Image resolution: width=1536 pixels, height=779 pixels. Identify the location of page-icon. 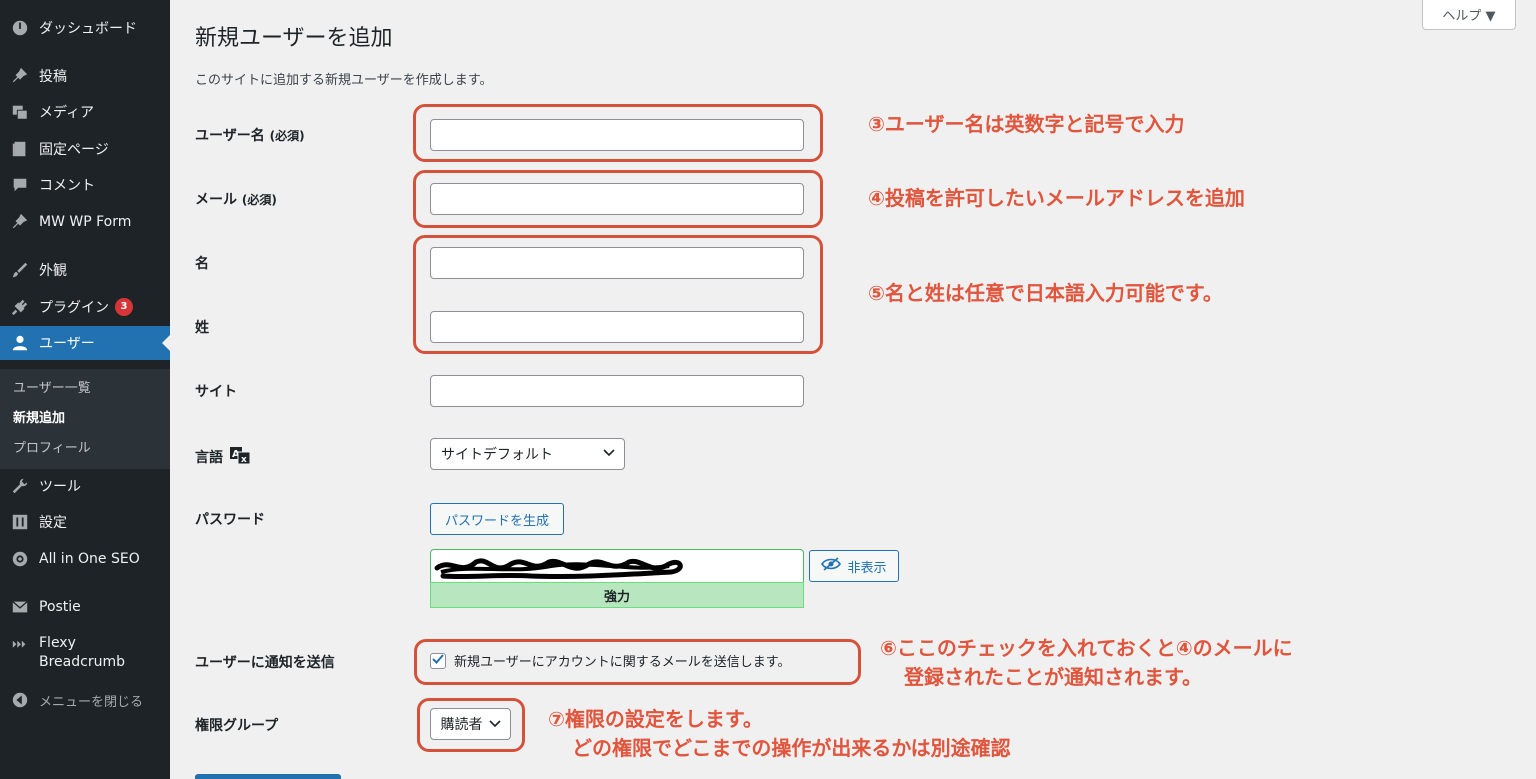
(20, 149).